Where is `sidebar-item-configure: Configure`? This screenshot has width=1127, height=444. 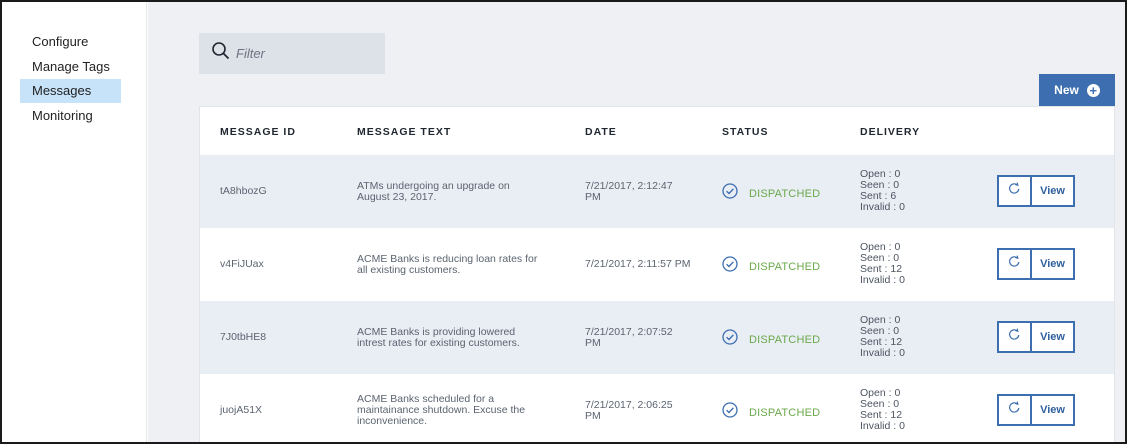 sidebar-item-configure: Configure is located at coordinates (70, 42).